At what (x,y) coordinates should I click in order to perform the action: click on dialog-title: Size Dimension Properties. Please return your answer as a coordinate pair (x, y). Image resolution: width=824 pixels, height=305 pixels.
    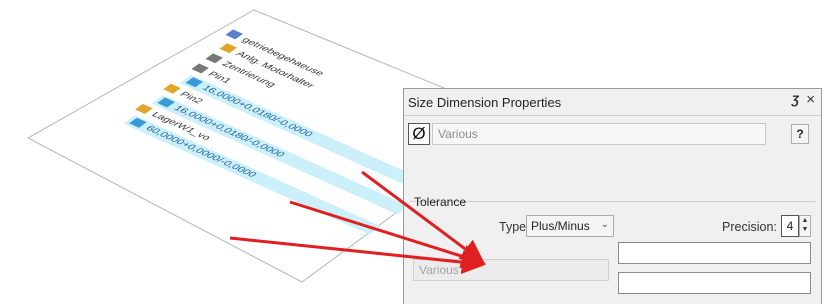
    Looking at the image, I should click on (485, 102).